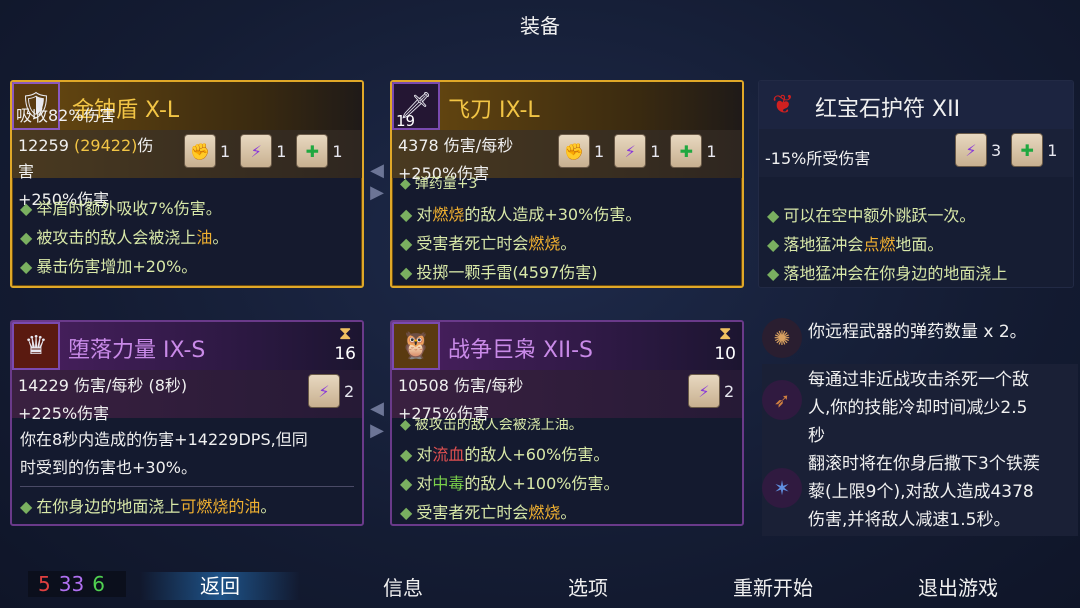 The image size is (1080, 608). I want to click on stat-armor: -15%所受伤害, so click(818, 158).